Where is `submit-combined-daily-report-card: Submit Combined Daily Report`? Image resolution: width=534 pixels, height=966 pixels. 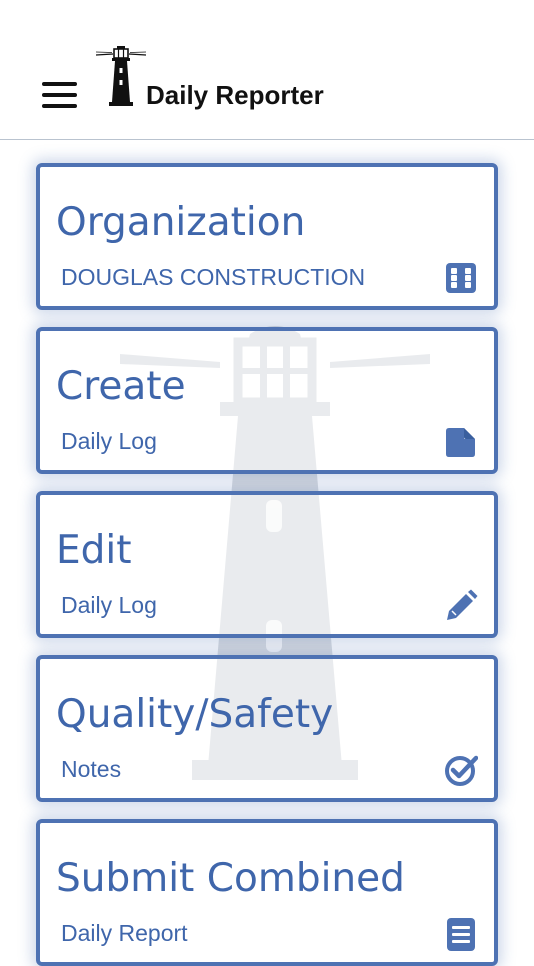
submit-combined-daily-report-card: Submit Combined Daily Report is located at coordinates (267, 892).